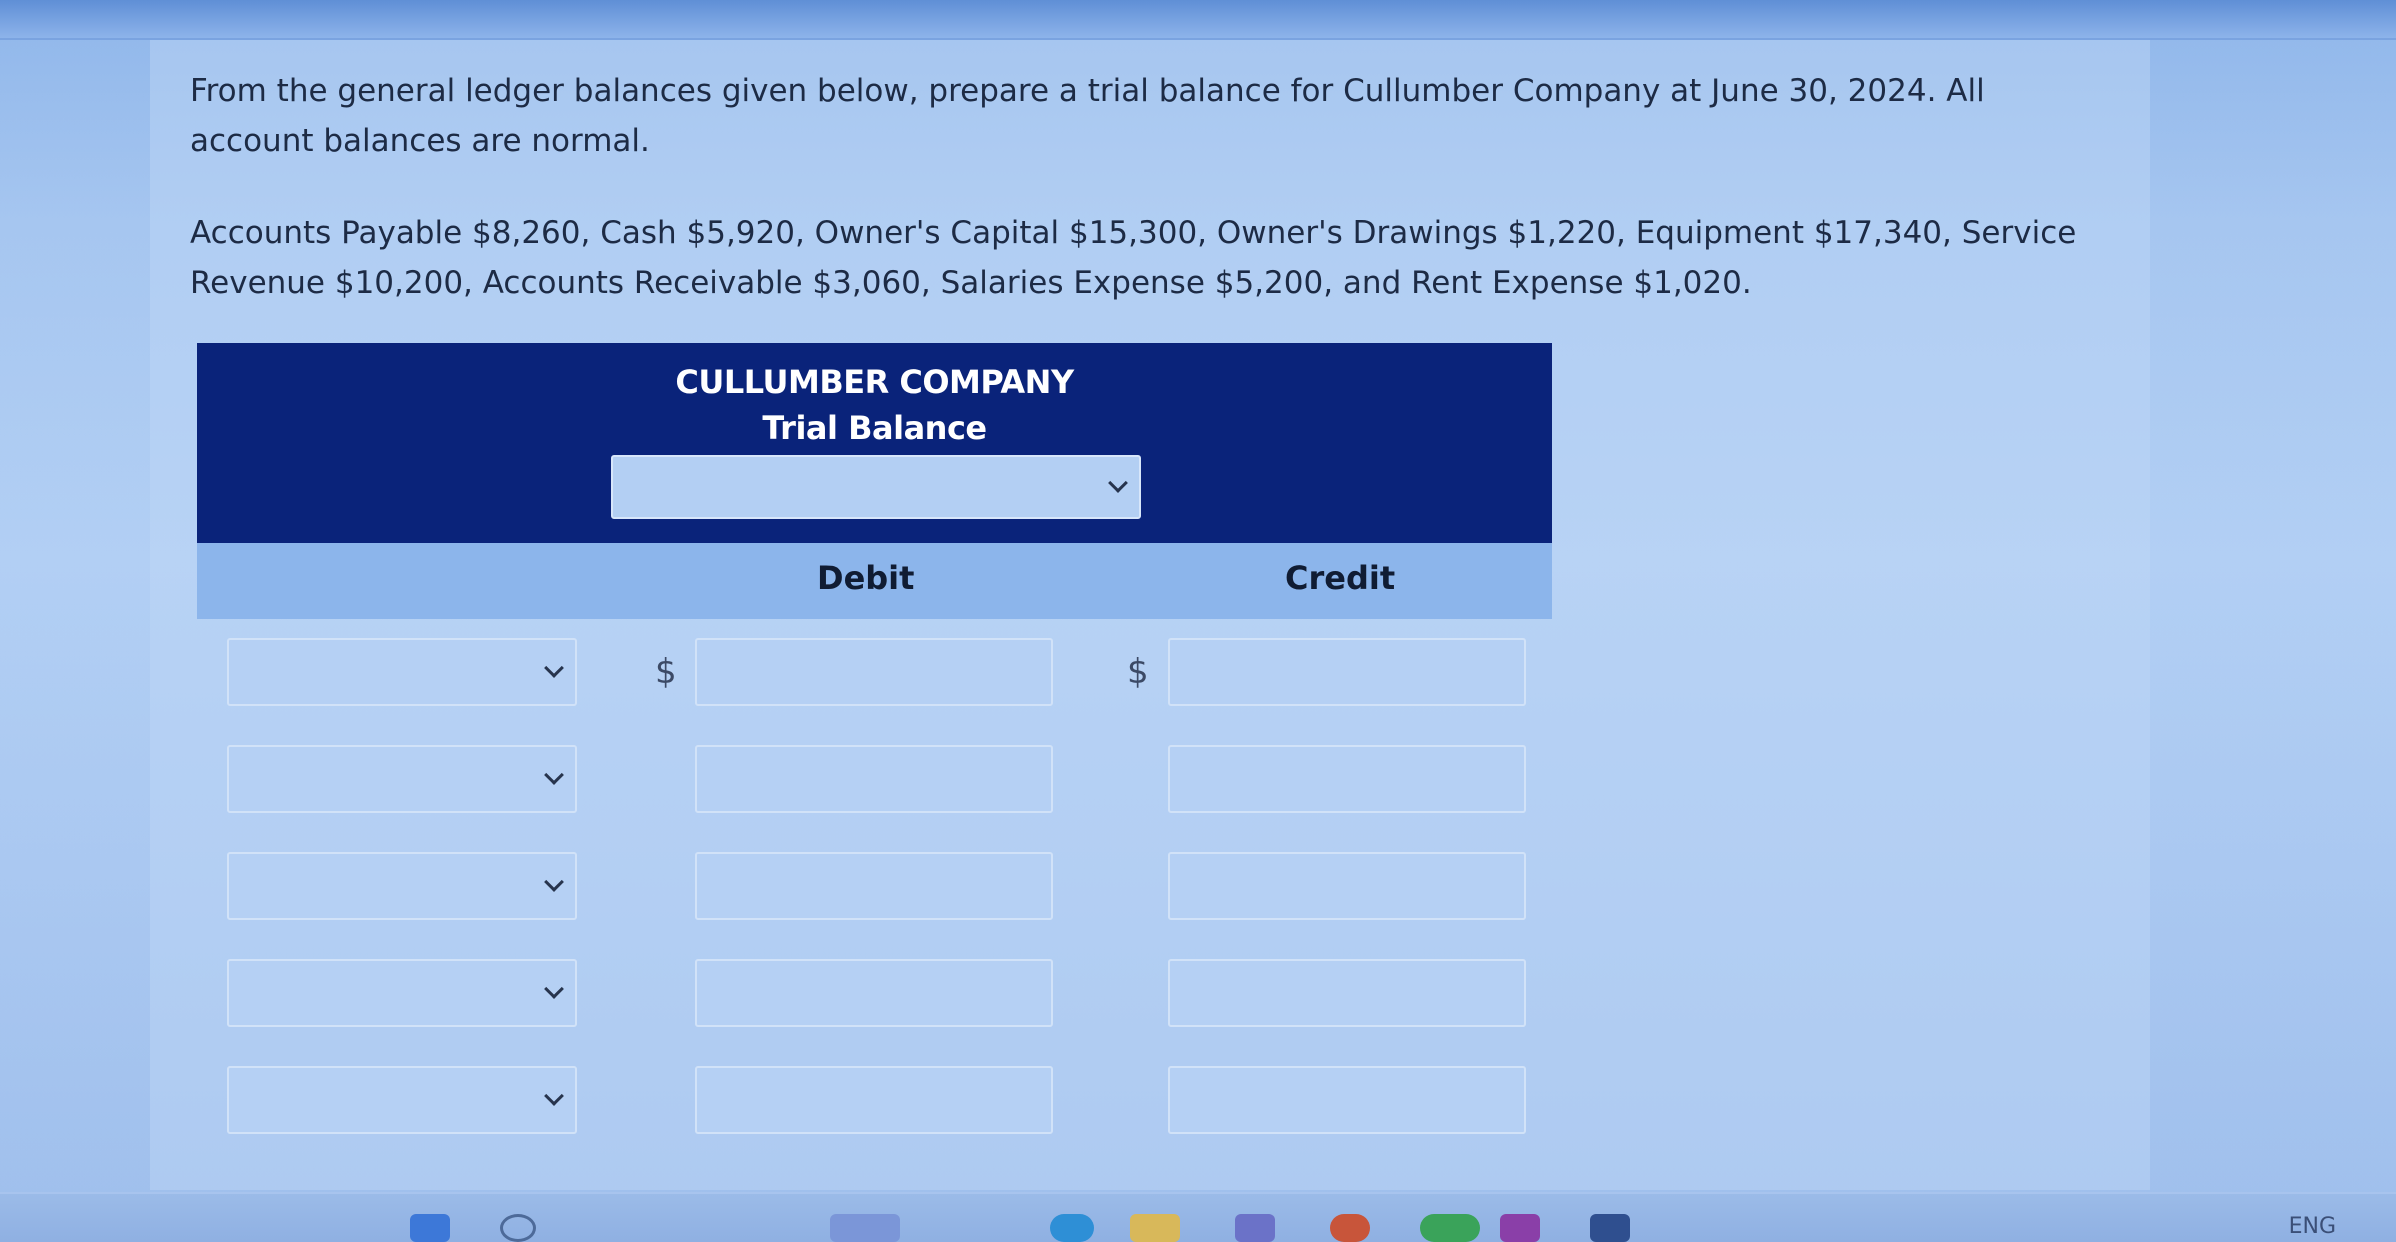 This screenshot has width=2396, height=1242. I want to click on date-dropdown, so click(876, 487).